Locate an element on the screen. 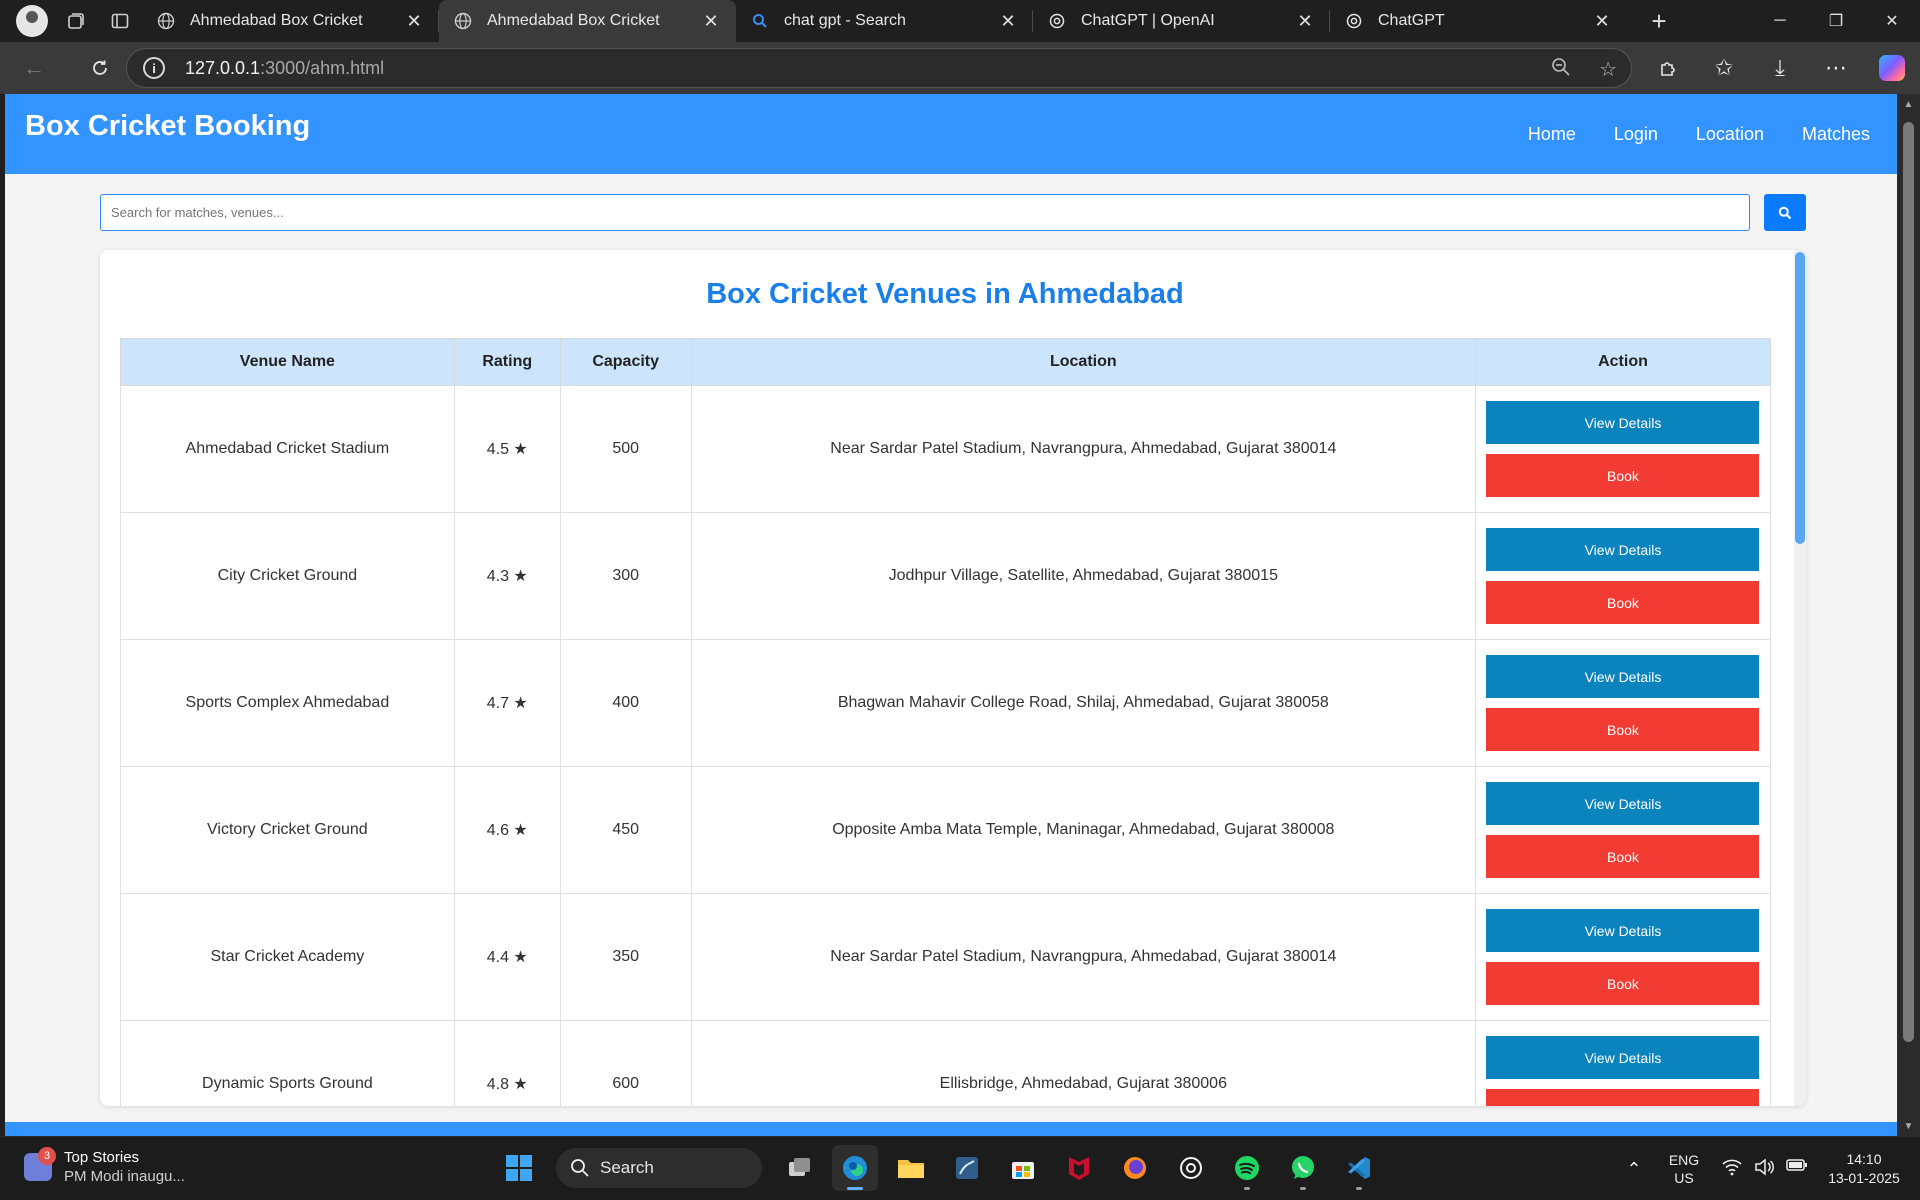 The height and width of the screenshot is (1200, 1920). scroll-down-arrow-icon: ▼ is located at coordinates (1908, 1126).